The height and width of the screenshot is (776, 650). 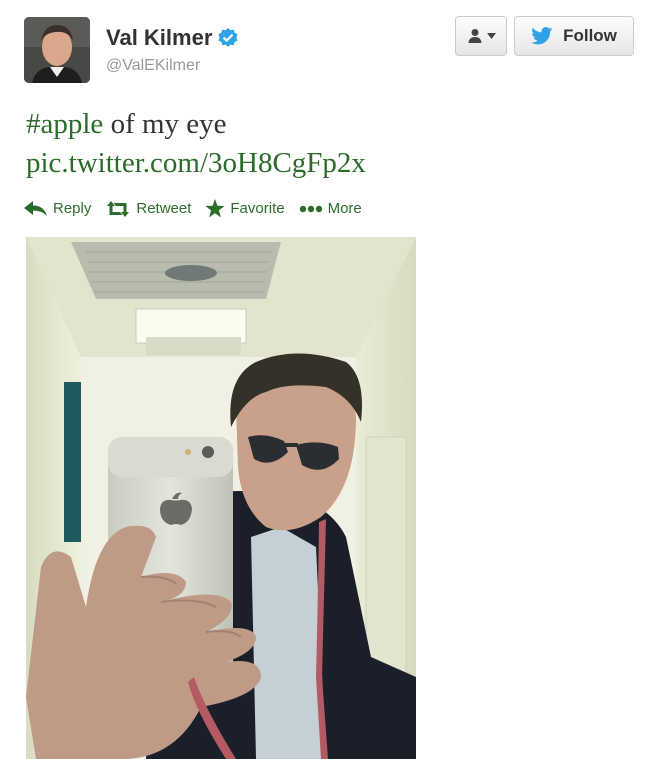 I want to click on more-action: More, so click(x=330, y=208).